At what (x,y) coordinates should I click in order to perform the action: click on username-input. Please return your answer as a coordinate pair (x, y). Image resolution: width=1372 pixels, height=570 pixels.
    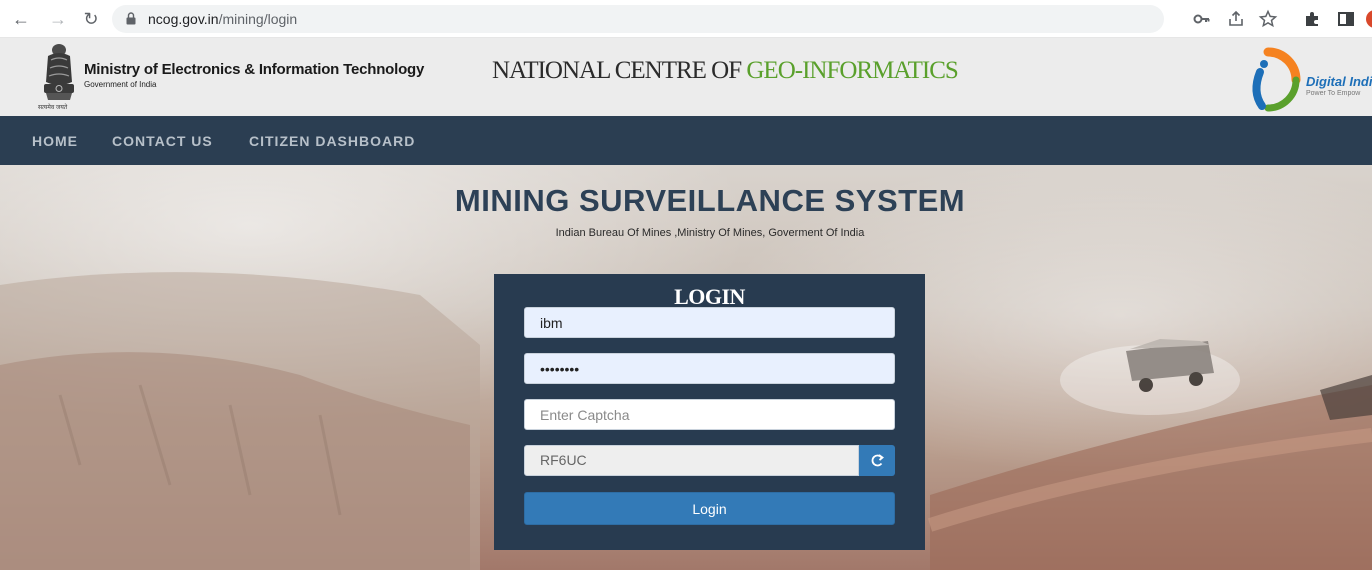
    Looking at the image, I should click on (709, 322).